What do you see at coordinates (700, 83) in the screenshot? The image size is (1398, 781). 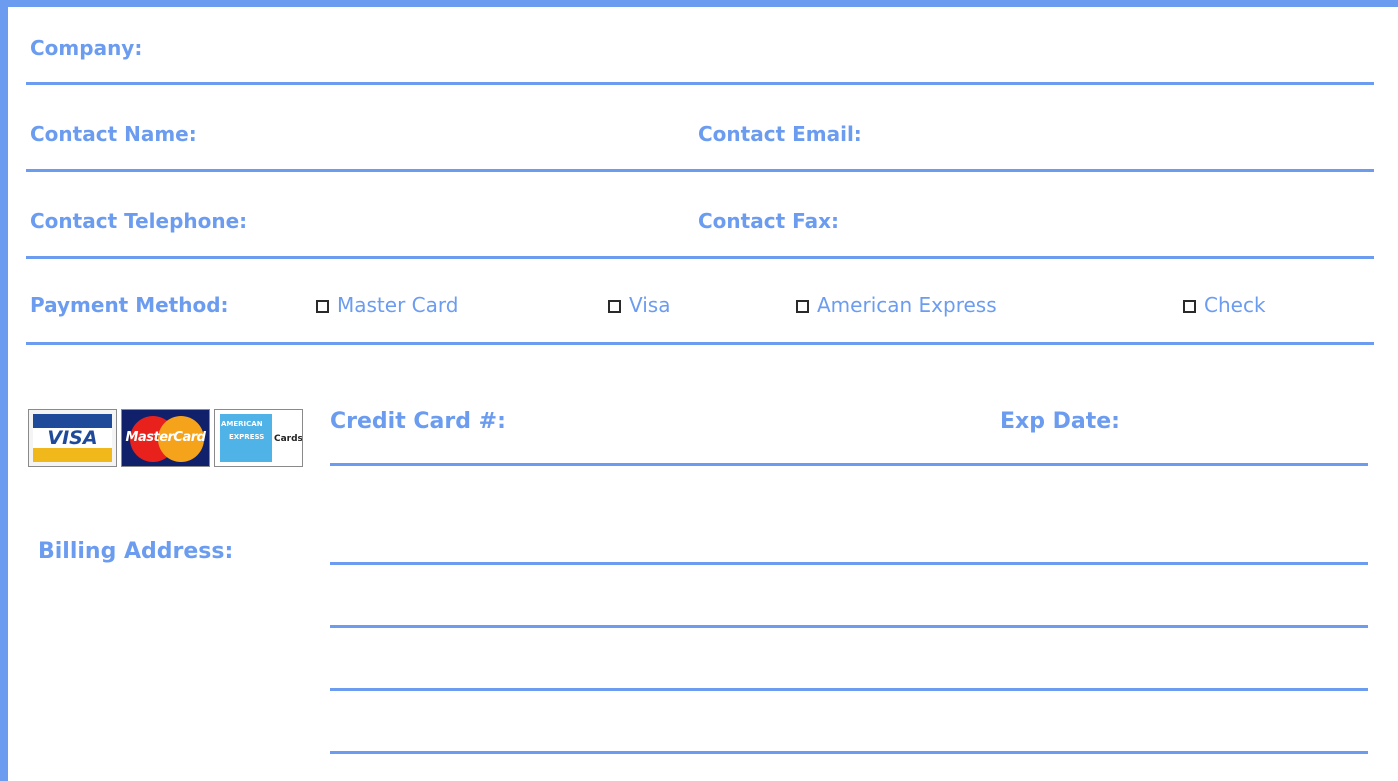 I see `company-field` at bounding box center [700, 83].